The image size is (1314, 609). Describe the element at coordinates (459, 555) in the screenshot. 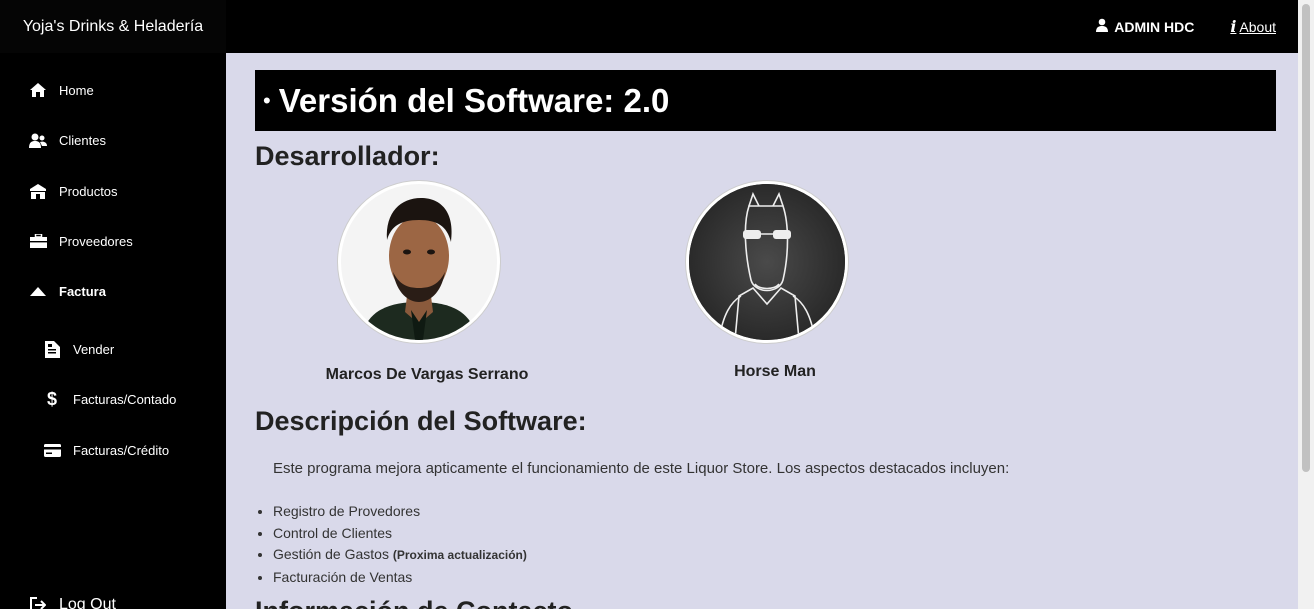

I see `feature-note: (Proxima actualización)` at that location.